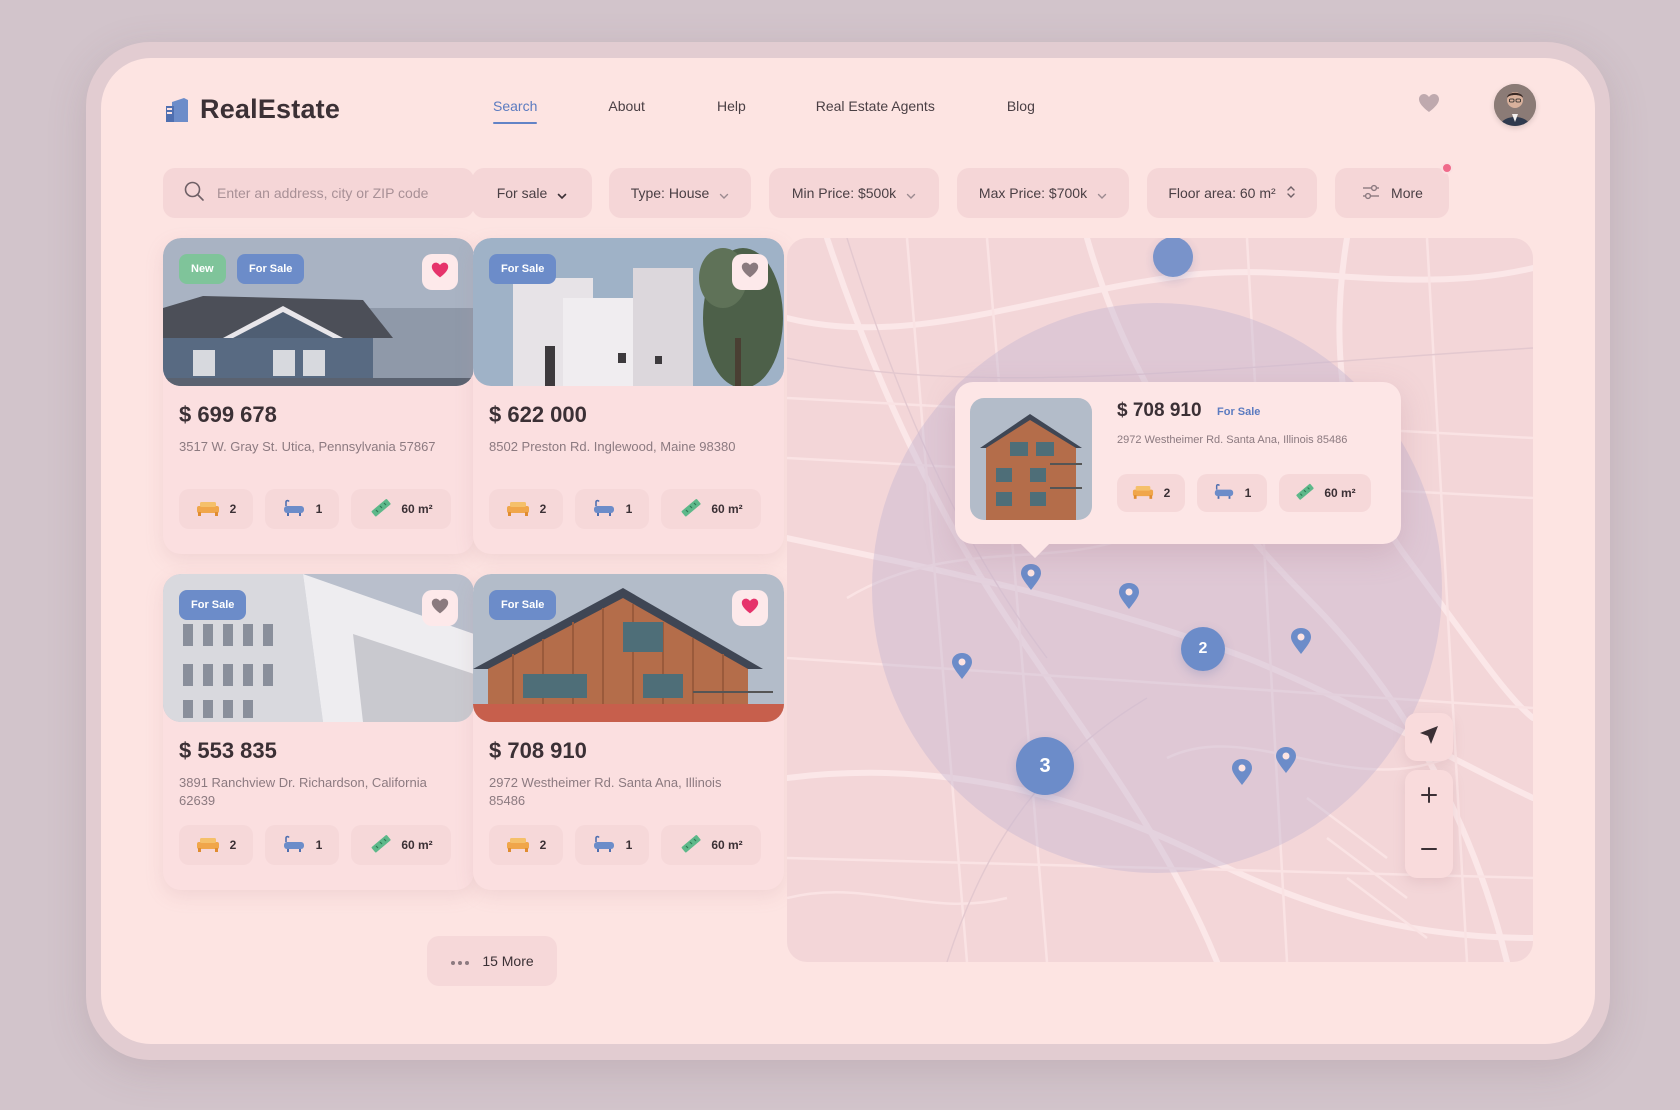  Describe the element at coordinates (1429, 824) in the screenshot. I see `zoom-controls` at that location.